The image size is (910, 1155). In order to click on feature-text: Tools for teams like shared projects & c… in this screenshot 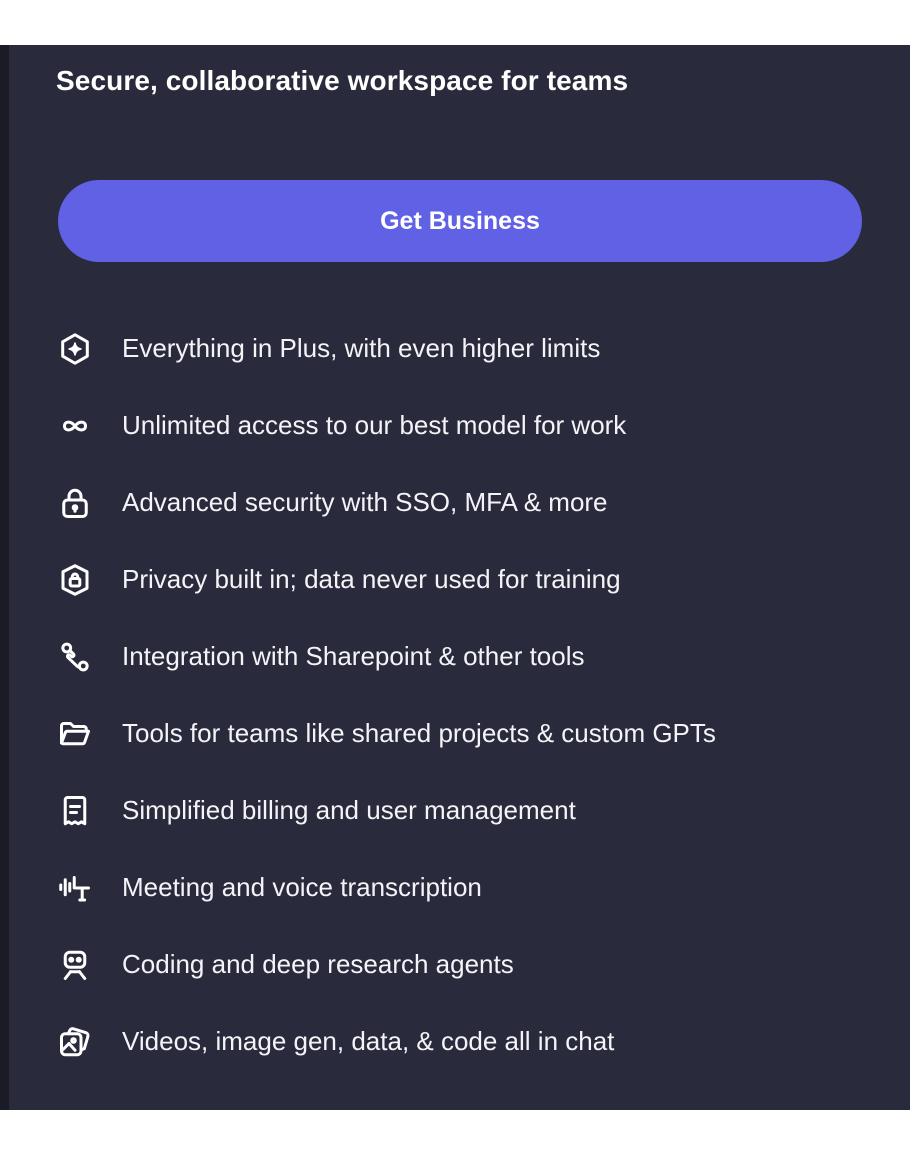, I will do `click(419, 733)`.